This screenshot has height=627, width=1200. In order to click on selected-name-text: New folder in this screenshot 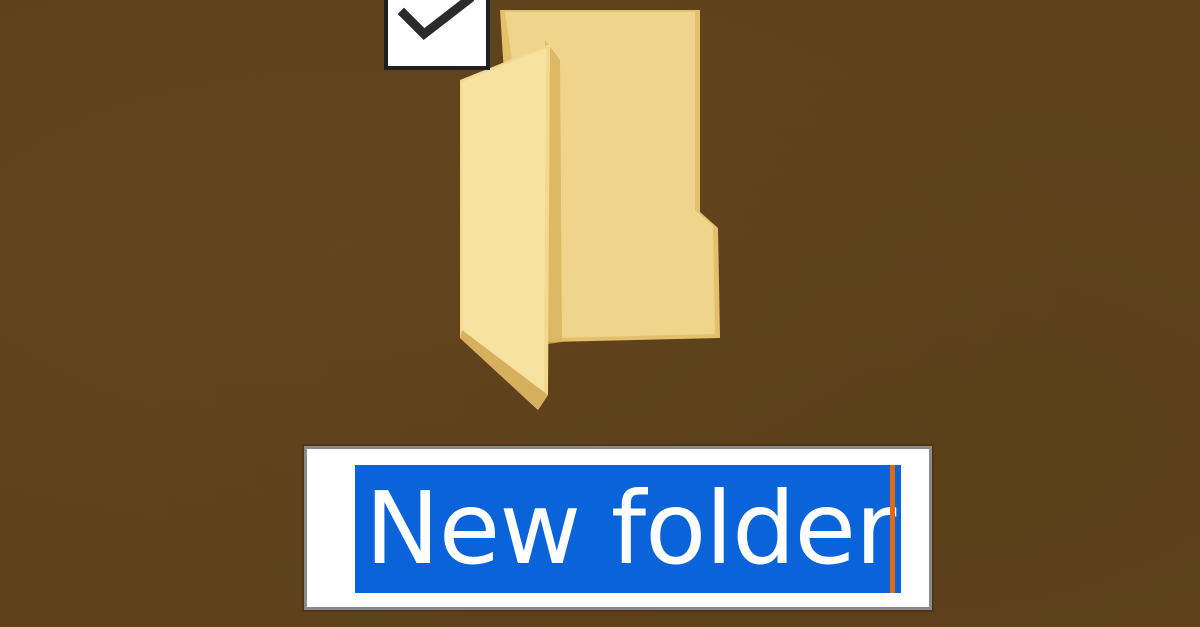, I will do `click(628, 529)`.